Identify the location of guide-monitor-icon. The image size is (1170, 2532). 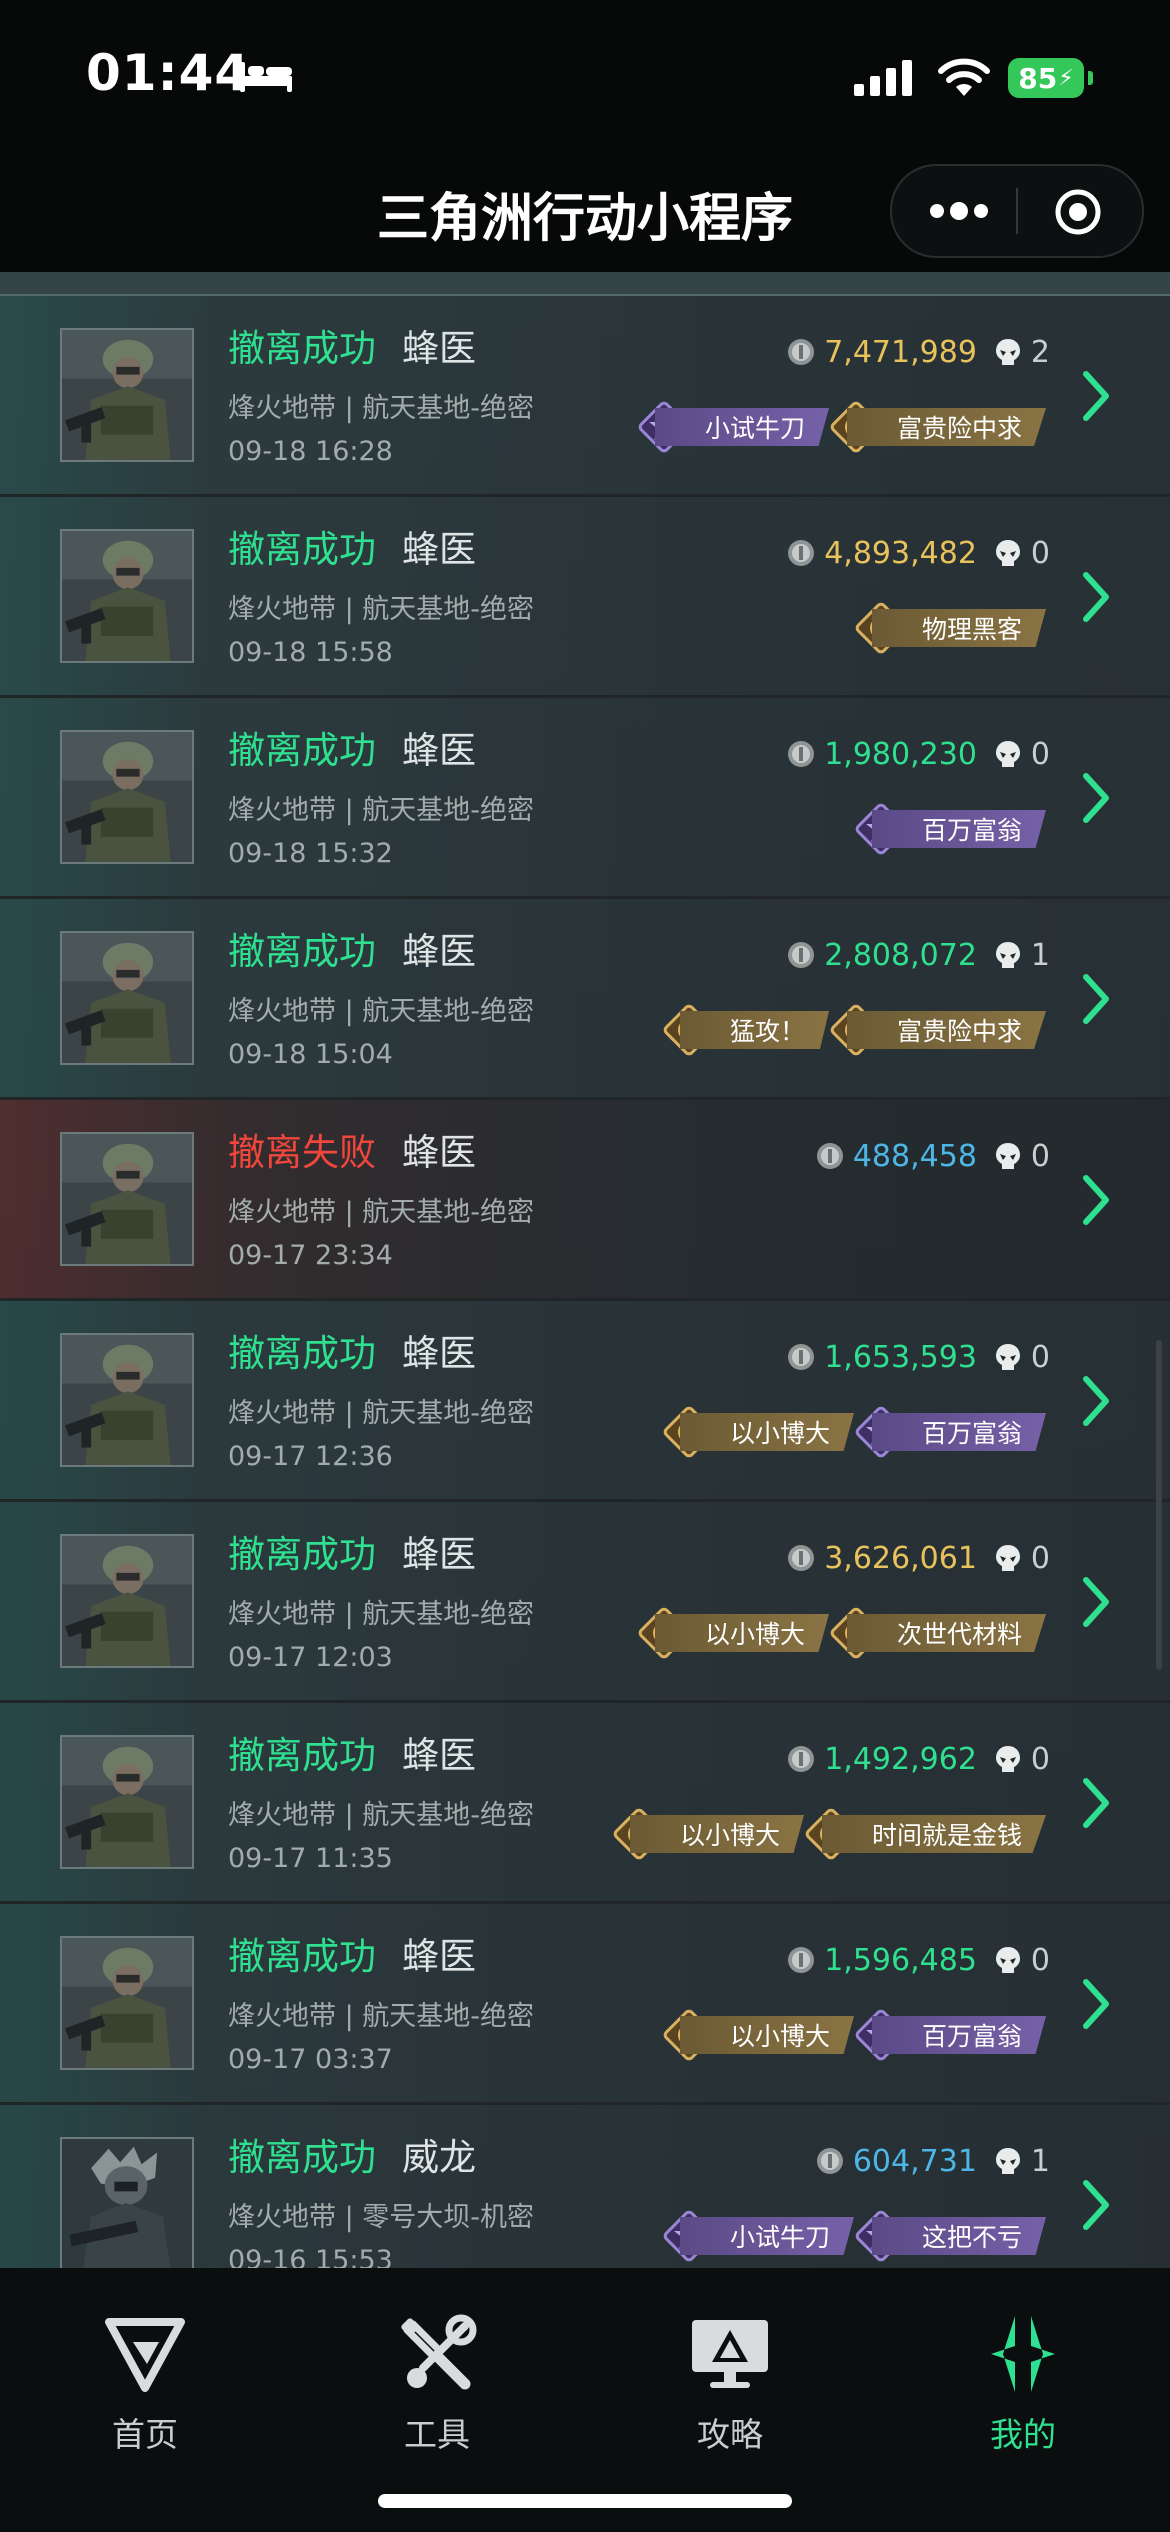
(730, 2354).